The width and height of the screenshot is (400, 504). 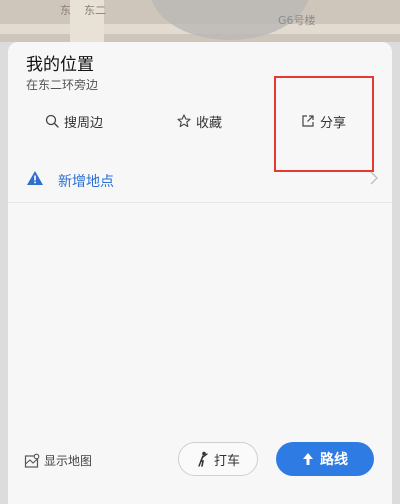 I want to click on map-street-label: 东二, so click(x=95, y=10).